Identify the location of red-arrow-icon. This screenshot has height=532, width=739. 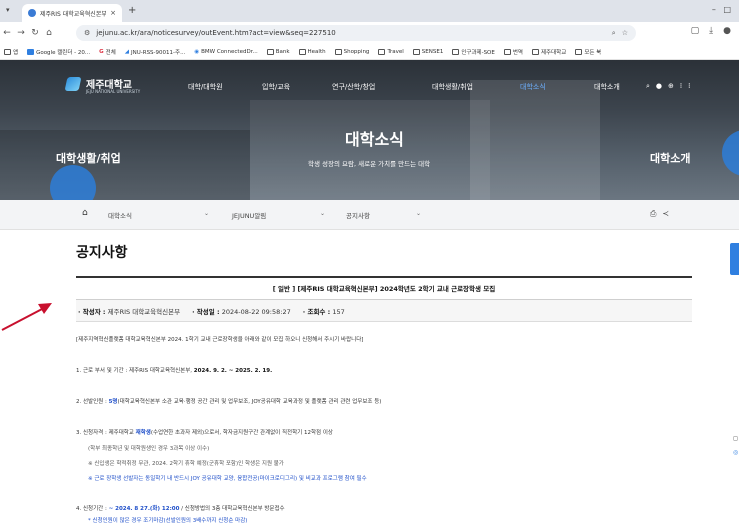
(26, 317).